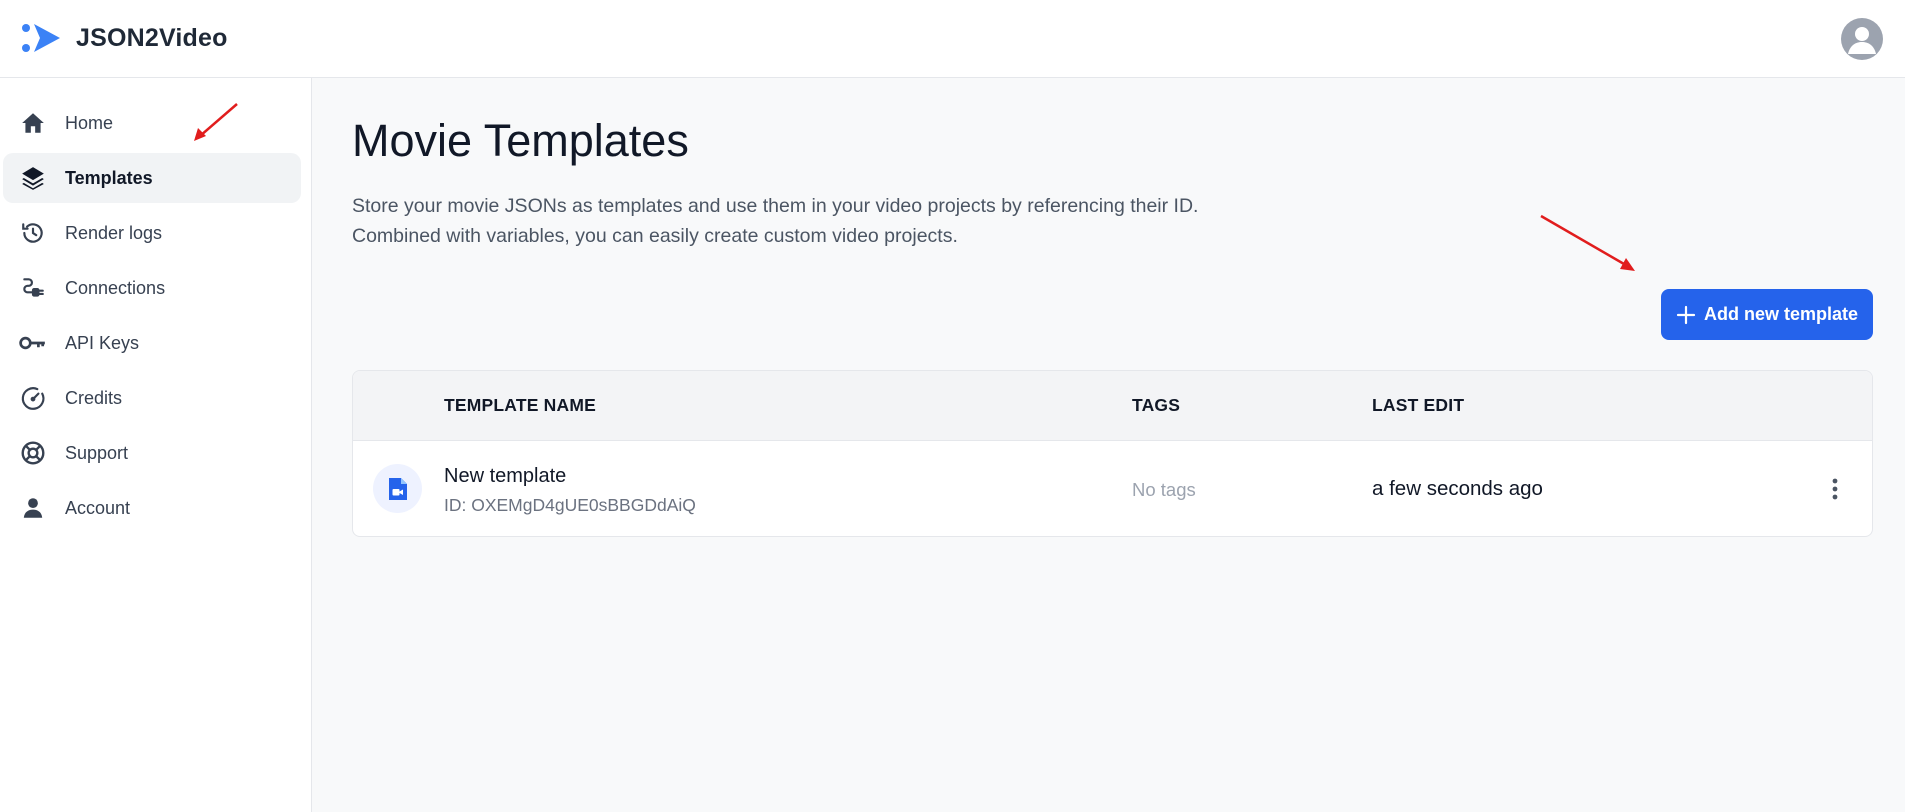 The height and width of the screenshot is (812, 1905). I want to click on person-icon, so click(33, 508).